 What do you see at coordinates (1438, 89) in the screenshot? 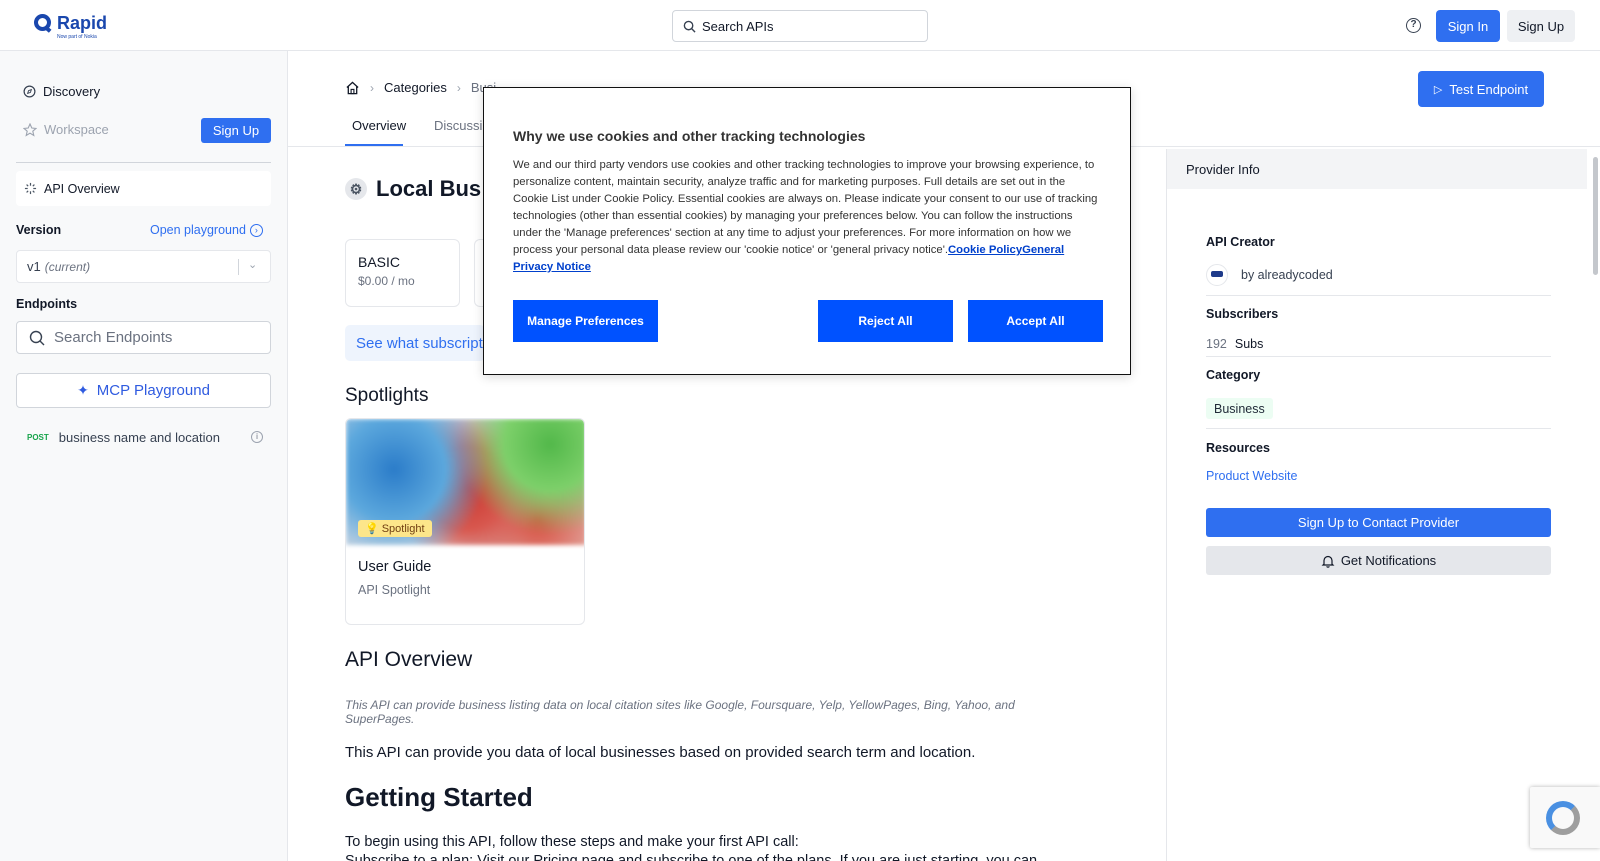
I see `play-icon: ▷` at bounding box center [1438, 89].